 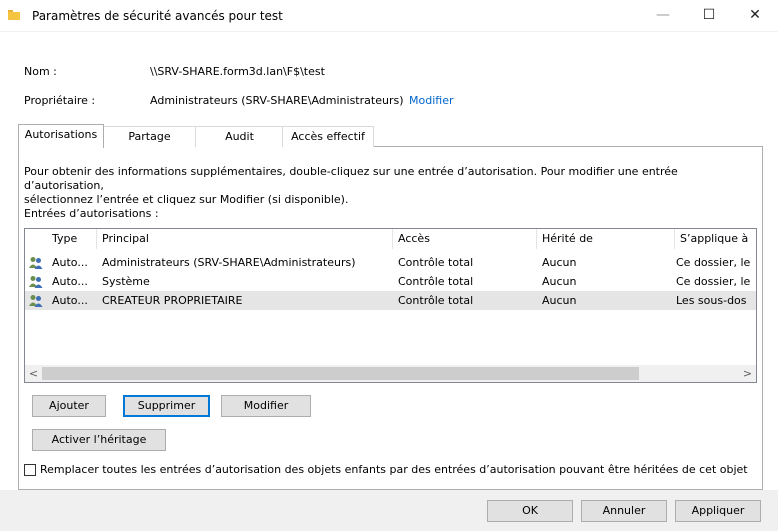 What do you see at coordinates (328, 136) in the screenshot?
I see `tab-effective-access: Accès effectif` at bounding box center [328, 136].